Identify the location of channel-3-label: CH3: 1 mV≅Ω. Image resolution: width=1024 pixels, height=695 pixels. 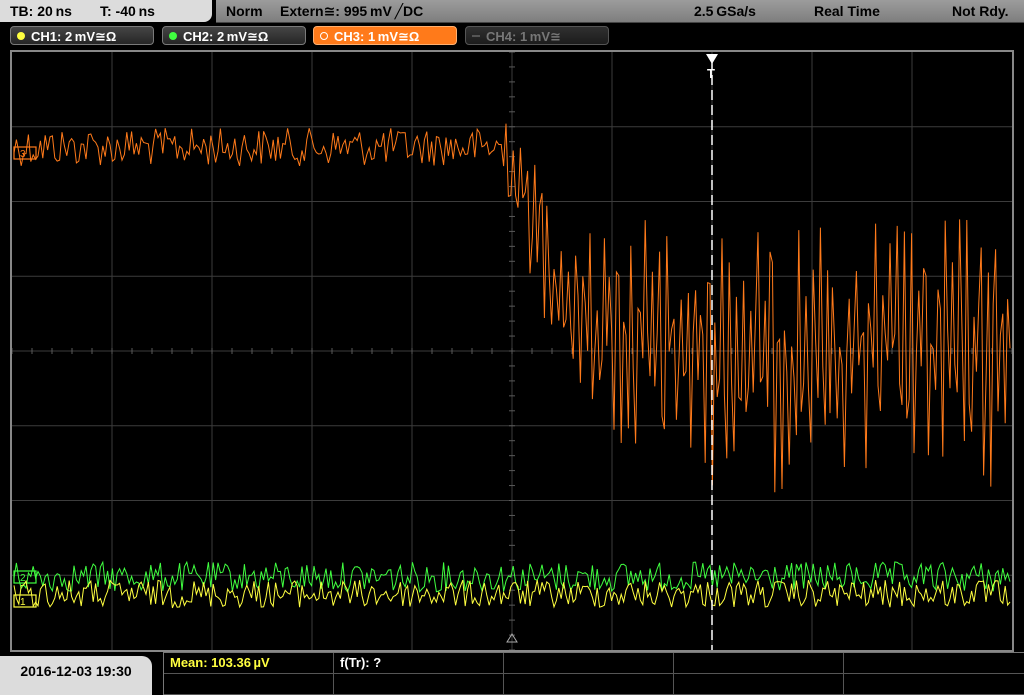
(377, 36).